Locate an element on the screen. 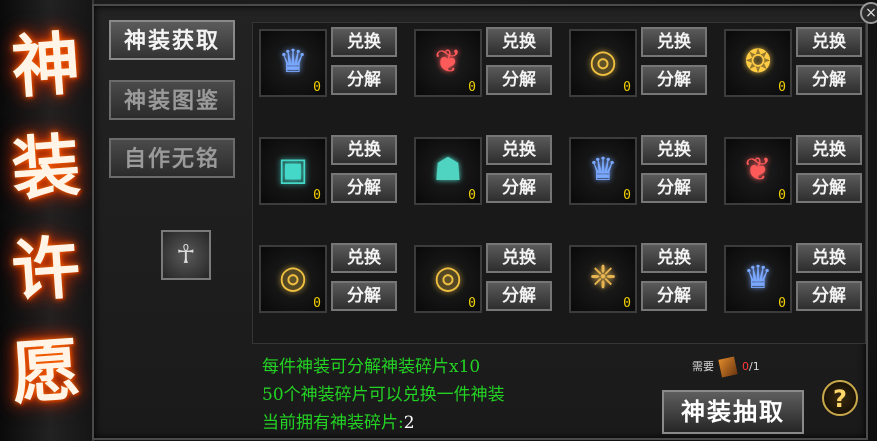 This screenshot has width=877, height=441. equipment-slot: ❈ 0 is located at coordinates (603, 279).